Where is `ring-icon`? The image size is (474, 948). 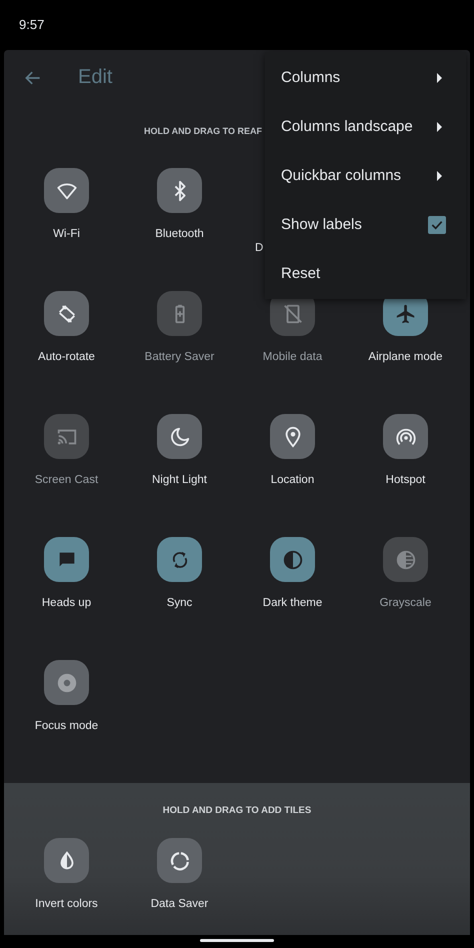
ring-icon is located at coordinates (179, 861).